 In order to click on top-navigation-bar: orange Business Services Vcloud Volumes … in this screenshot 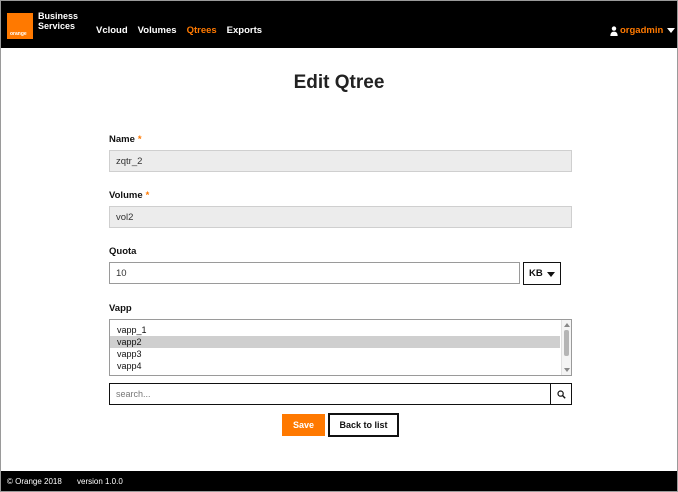, I will do `click(339, 24)`.